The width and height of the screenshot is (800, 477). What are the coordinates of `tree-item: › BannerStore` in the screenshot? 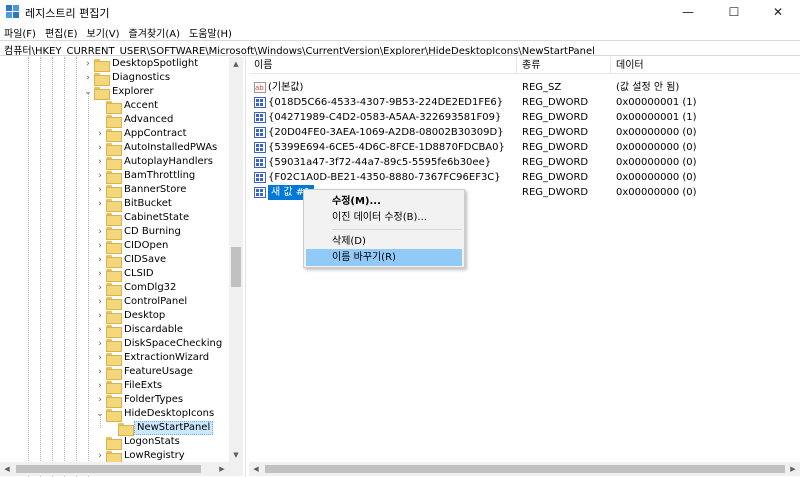 It's located at (114, 190).